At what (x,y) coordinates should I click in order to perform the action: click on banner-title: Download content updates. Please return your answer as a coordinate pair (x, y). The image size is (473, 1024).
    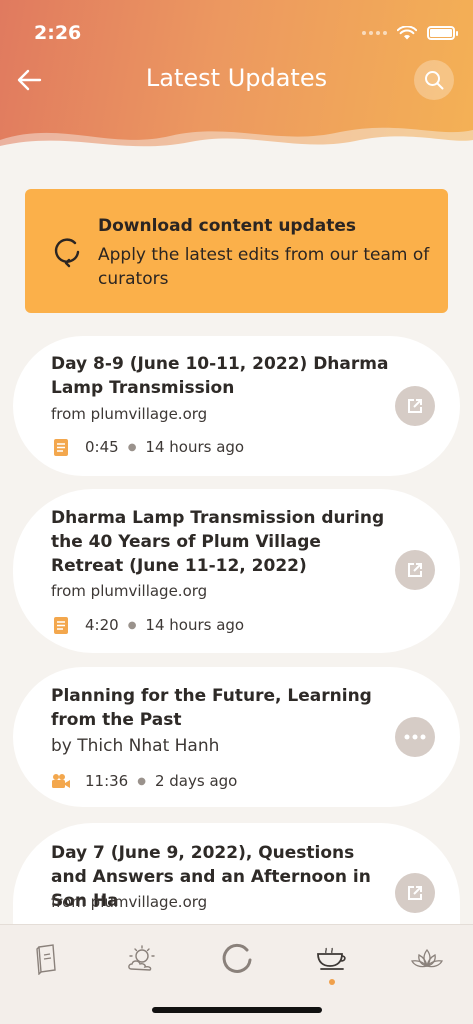
    Looking at the image, I should click on (227, 226).